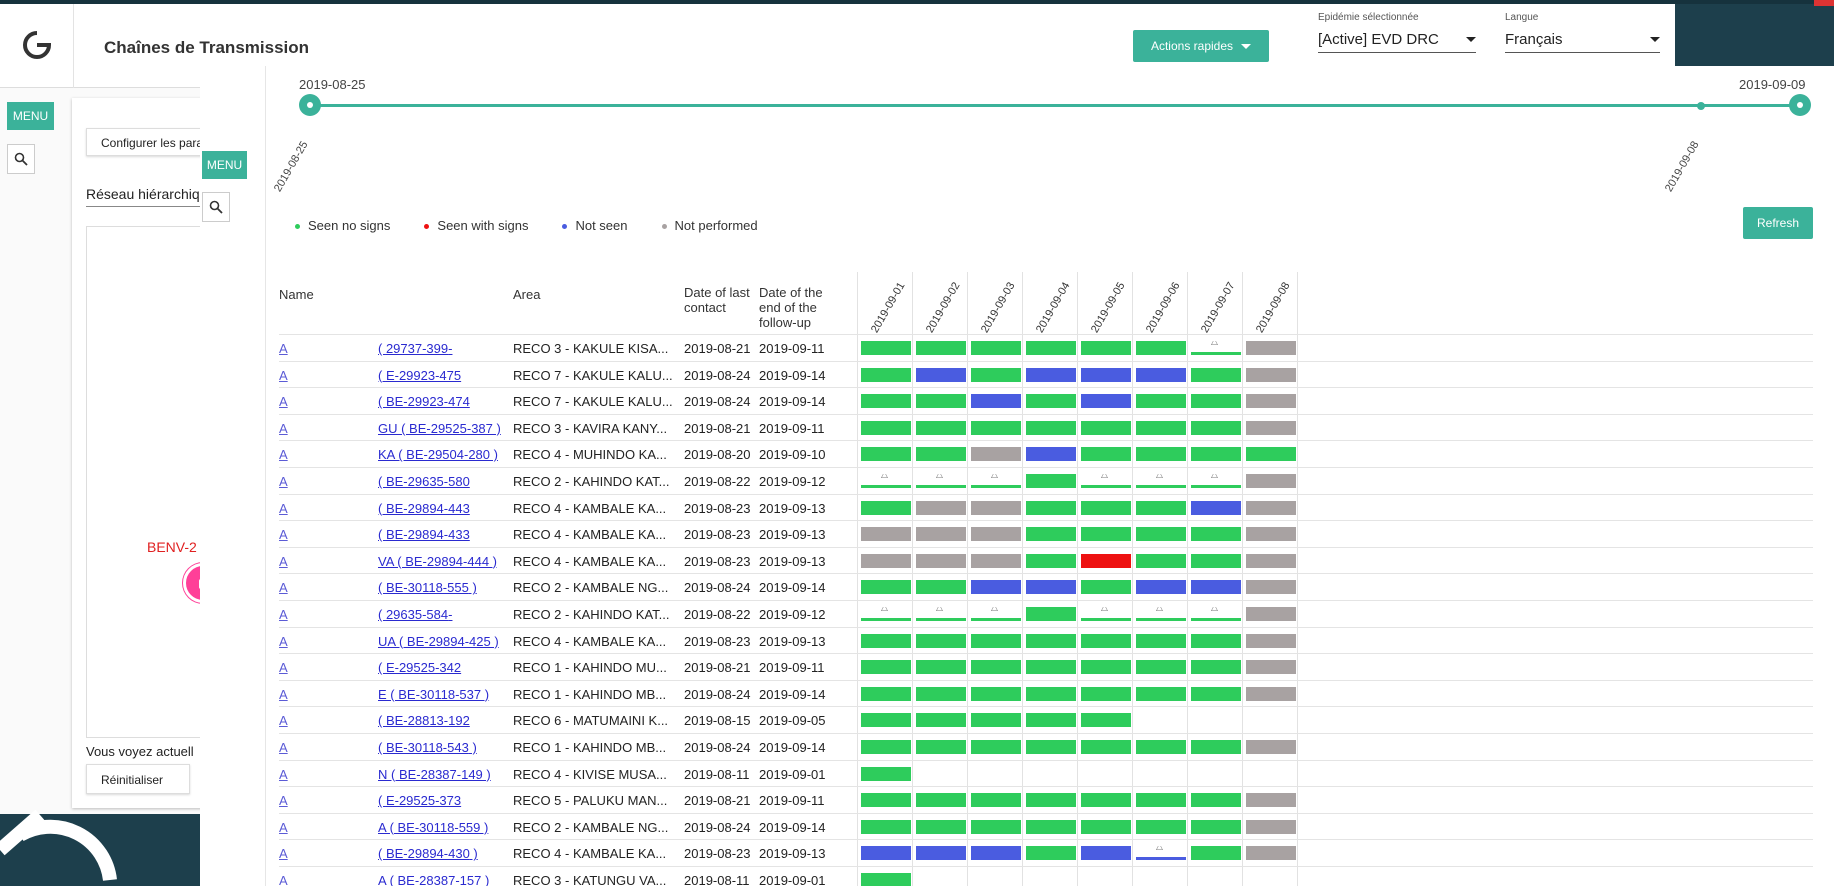  What do you see at coordinates (447, 694) in the screenshot?
I see `contact-id-link: E ( BE-30118-537 )` at bounding box center [447, 694].